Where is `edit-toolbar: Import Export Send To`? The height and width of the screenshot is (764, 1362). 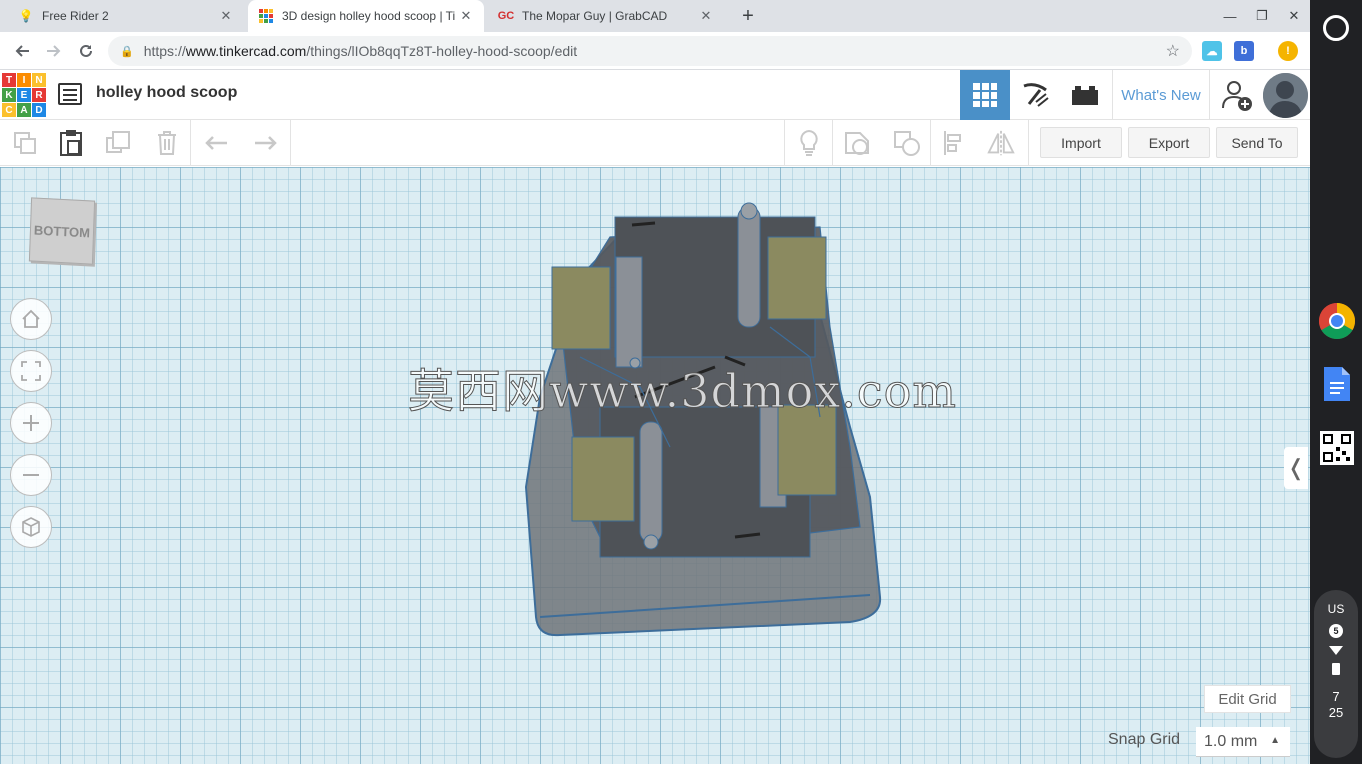
edit-toolbar: Import Export Send To is located at coordinates (655, 143).